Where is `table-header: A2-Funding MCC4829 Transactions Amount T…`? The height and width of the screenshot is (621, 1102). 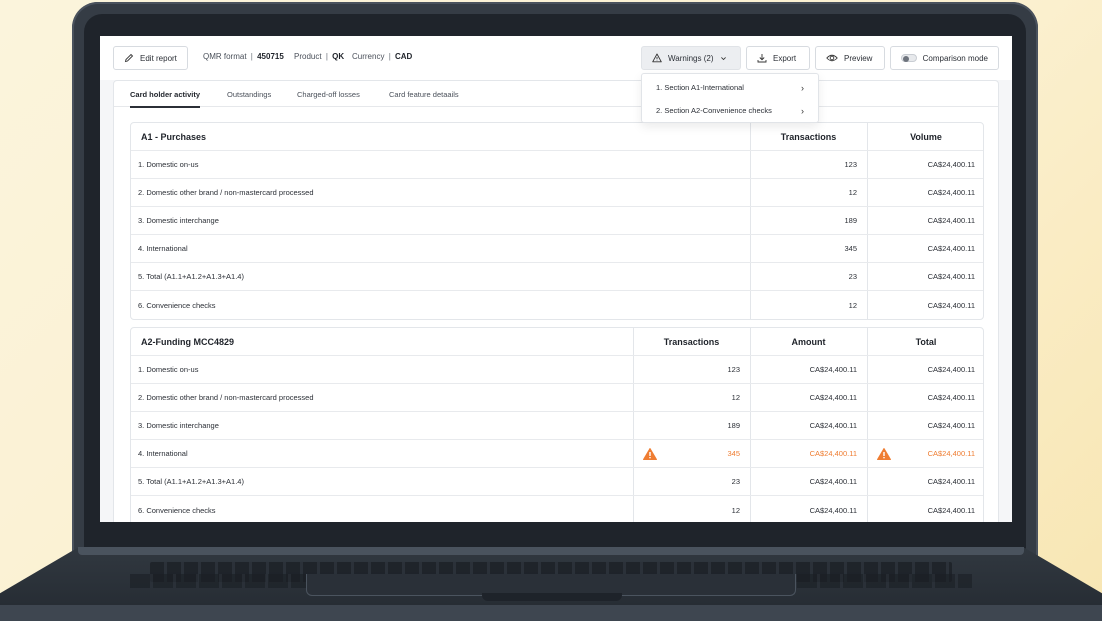 table-header: A2-Funding MCC4829 Transactions Amount T… is located at coordinates (557, 342).